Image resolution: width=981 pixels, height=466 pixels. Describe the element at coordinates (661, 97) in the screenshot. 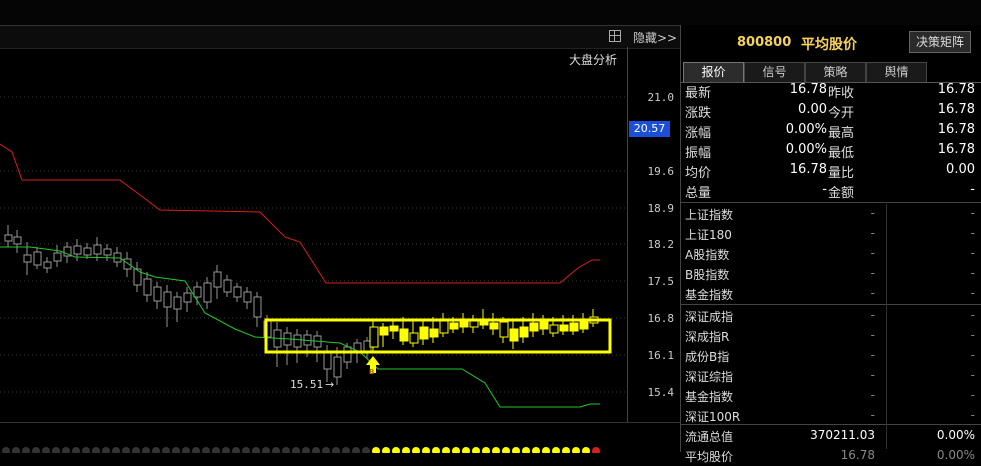

I see `y-tick-label: 21.0` at that location.